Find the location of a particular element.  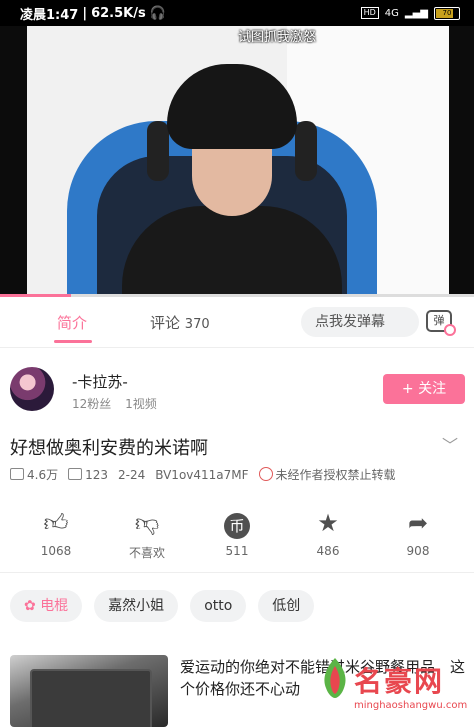

video-meta: 4.6万 123 2-24 BV1ov411a7MF 未经作者授权禁止转载 is located at coordinates (203, 474).